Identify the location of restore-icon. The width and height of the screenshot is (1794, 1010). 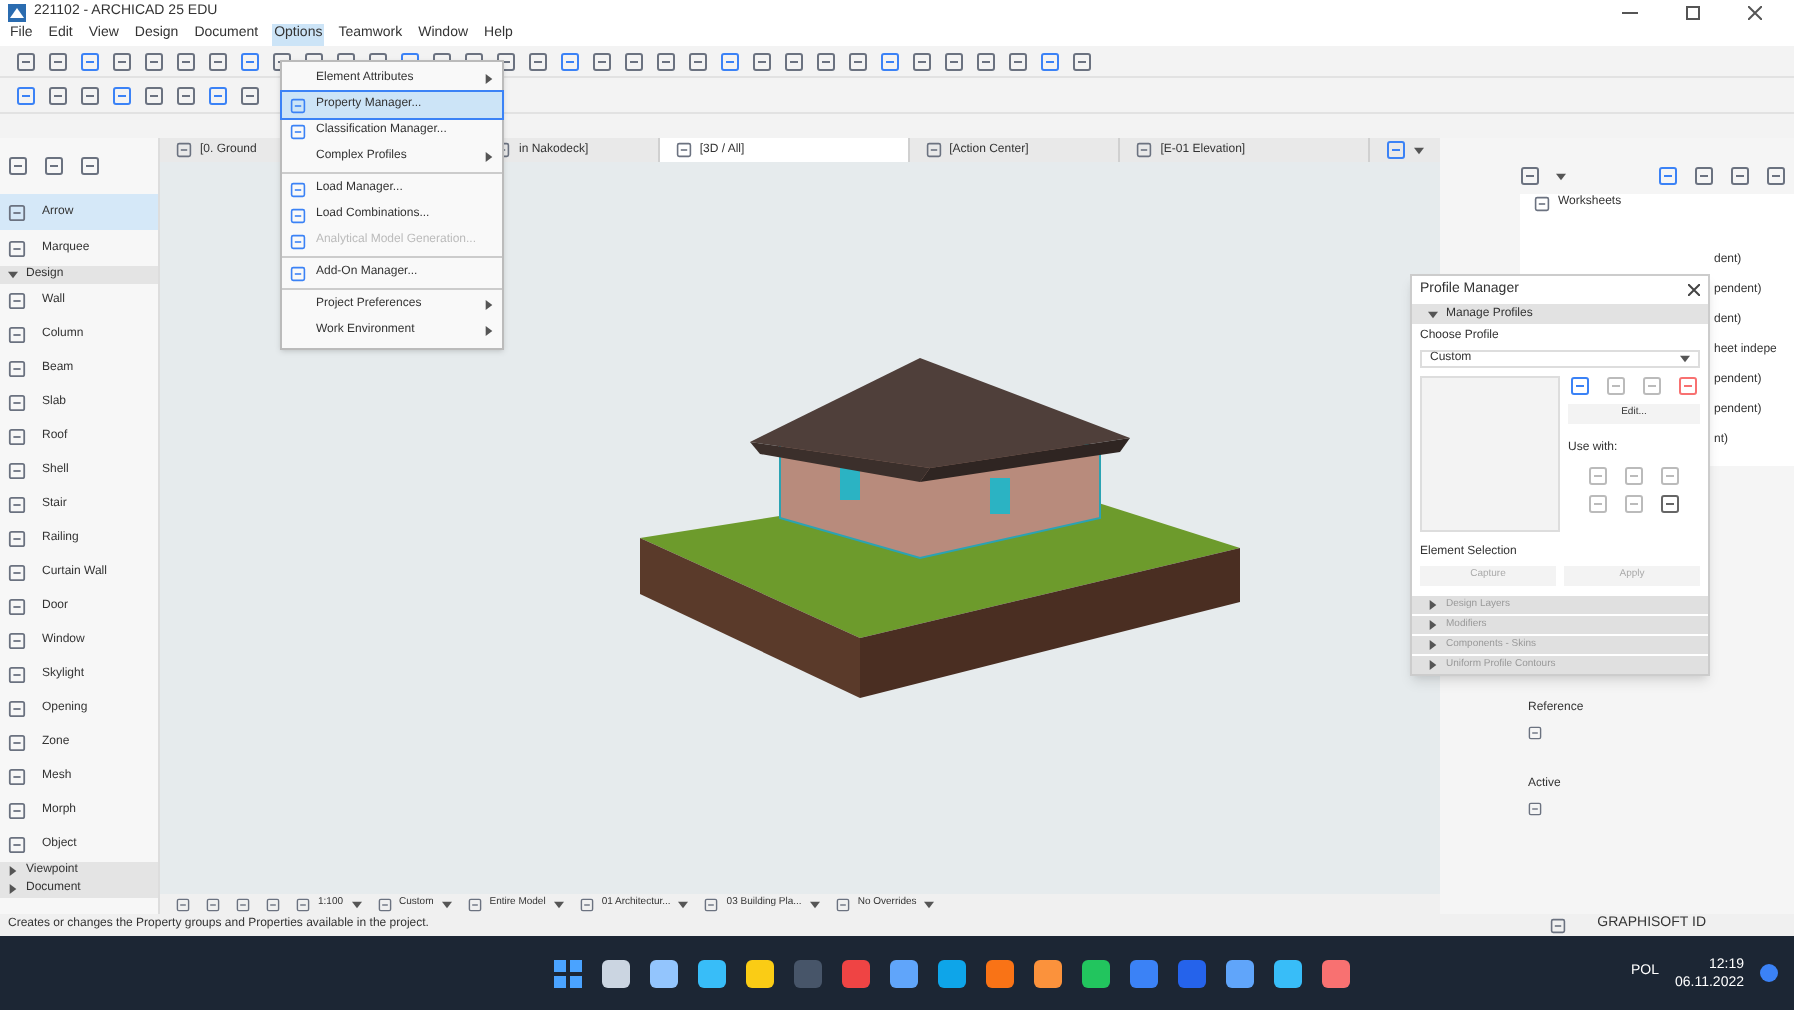
(1693, 12).